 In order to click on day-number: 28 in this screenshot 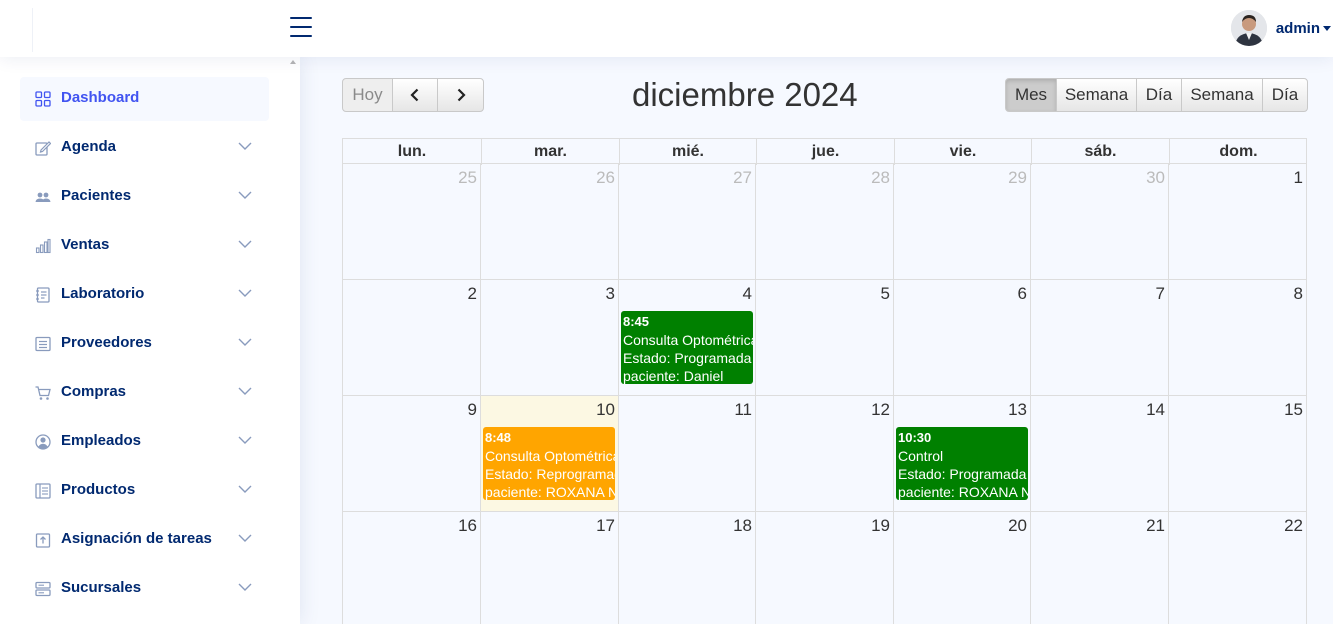, I will do `click(880, 178)`.